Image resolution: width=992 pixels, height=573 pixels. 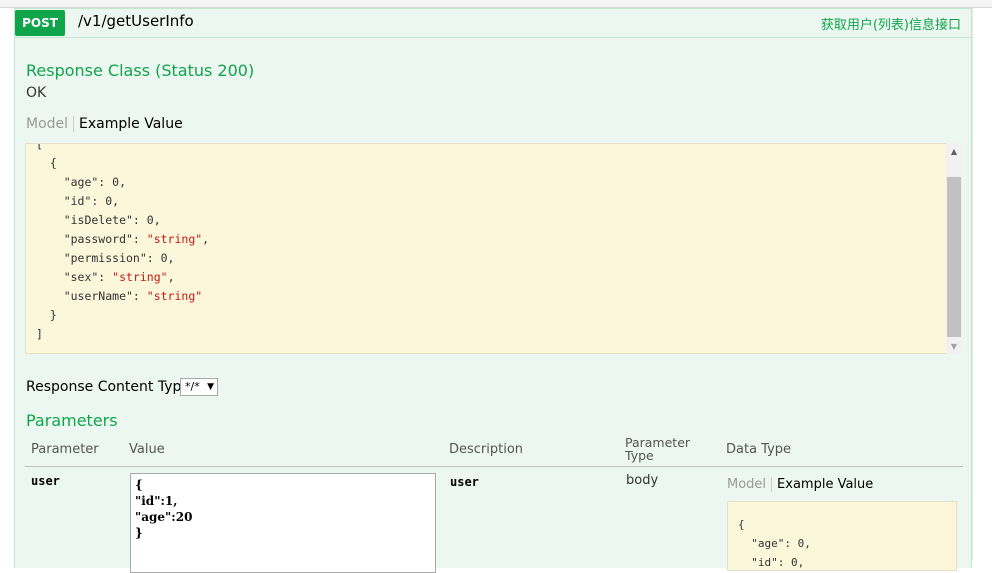 I want to click on col-header-description: Description, so click(x=486, y=449).